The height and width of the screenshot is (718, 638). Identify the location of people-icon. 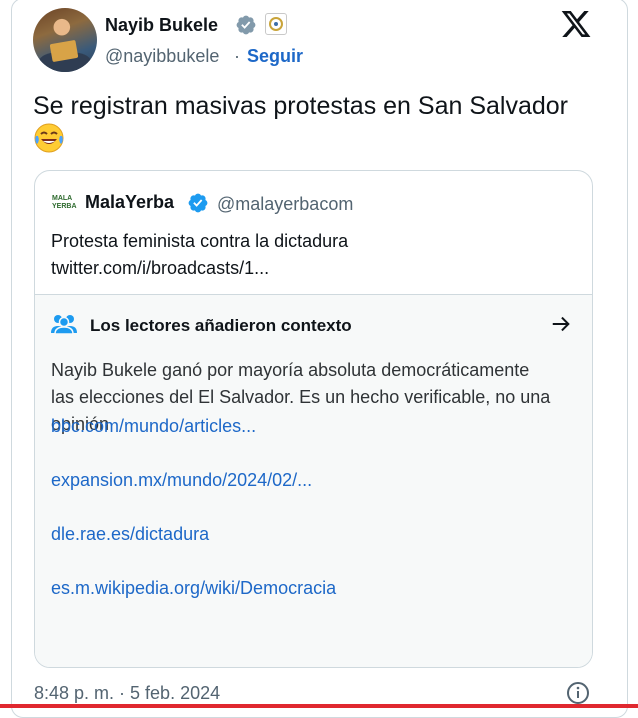
(64, 325).